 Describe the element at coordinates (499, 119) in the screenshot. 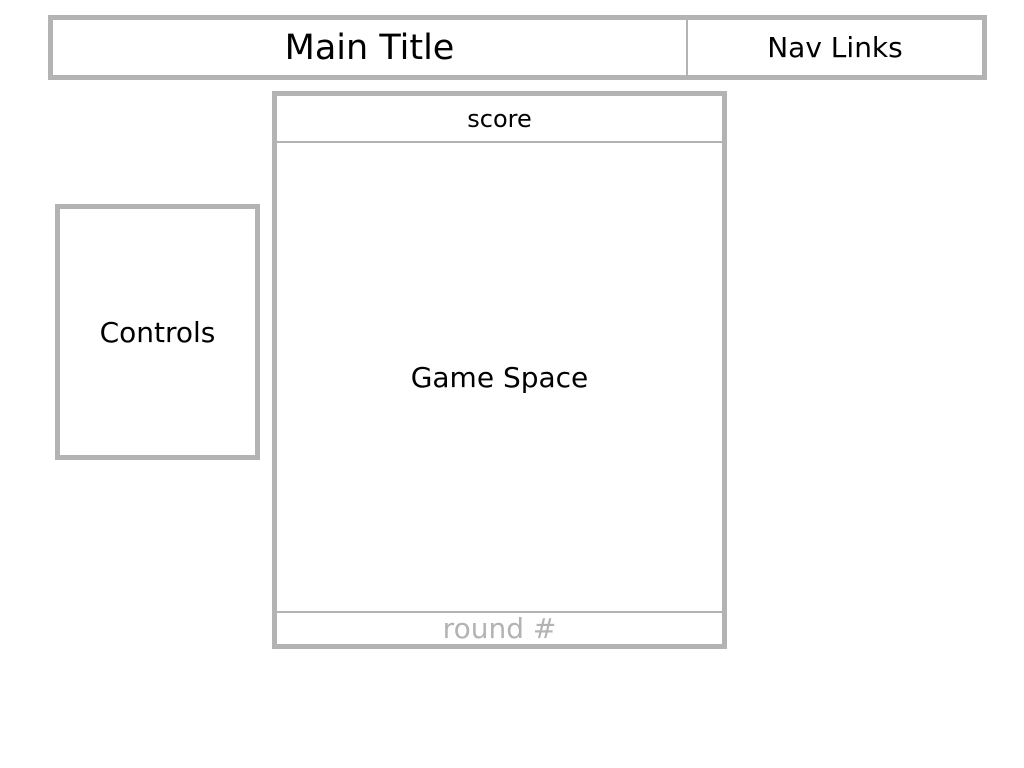

I see `score-display: score` at that location.